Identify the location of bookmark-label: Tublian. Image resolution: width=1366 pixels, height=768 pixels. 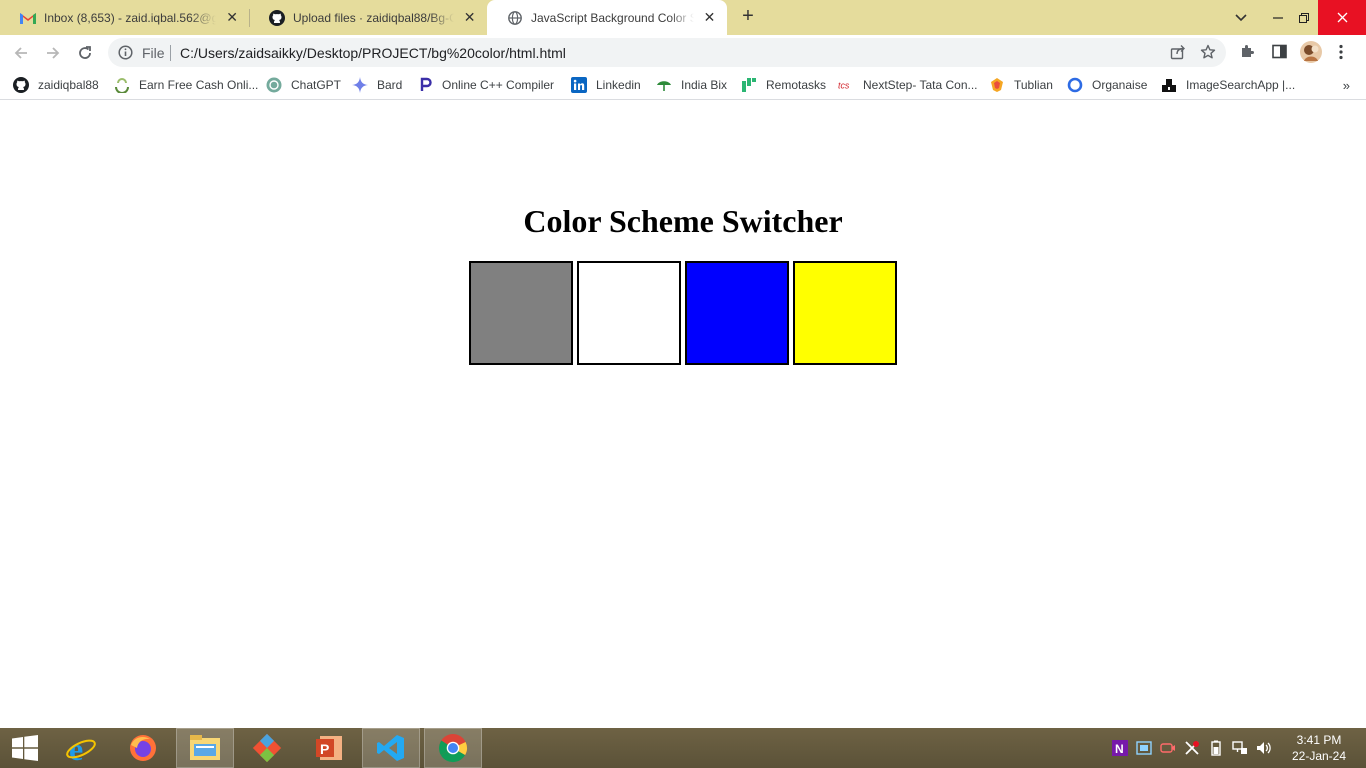
(1033, 85).